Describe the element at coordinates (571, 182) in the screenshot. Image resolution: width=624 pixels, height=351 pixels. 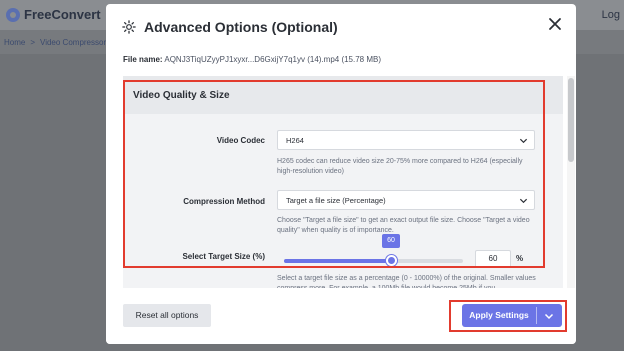
I see `scrollbar` at that location.